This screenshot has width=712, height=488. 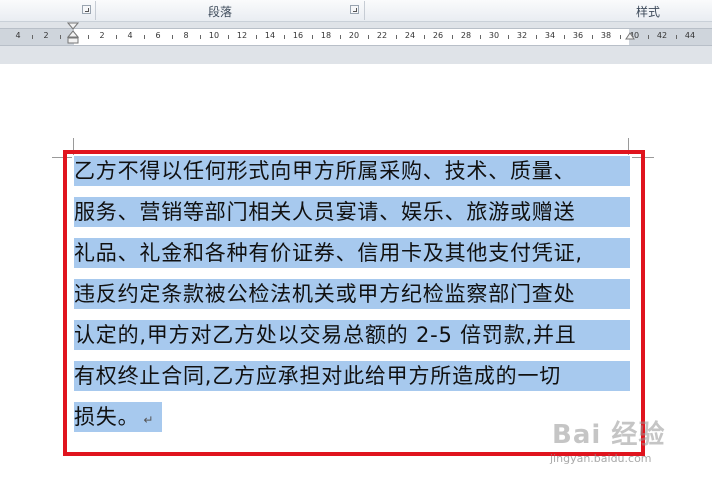 I want to click on ruler-label: 20, so click(x=354, y=35).